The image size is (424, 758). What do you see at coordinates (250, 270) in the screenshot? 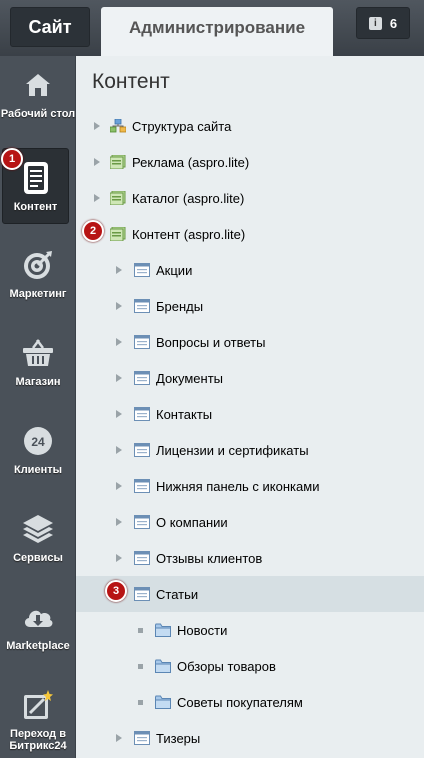
I see `tree-item-actions: Акции` at bounding box center [250, 270].